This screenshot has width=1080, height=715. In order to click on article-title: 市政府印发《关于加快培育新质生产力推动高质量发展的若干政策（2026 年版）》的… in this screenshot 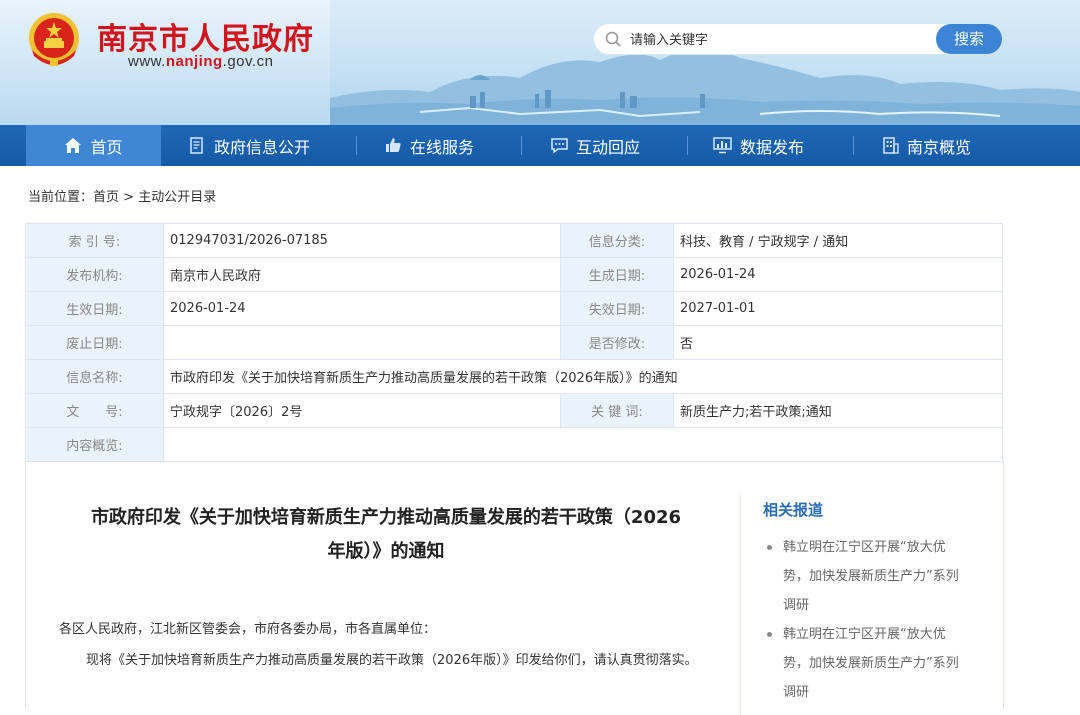, I will do `click(386, 535)`.